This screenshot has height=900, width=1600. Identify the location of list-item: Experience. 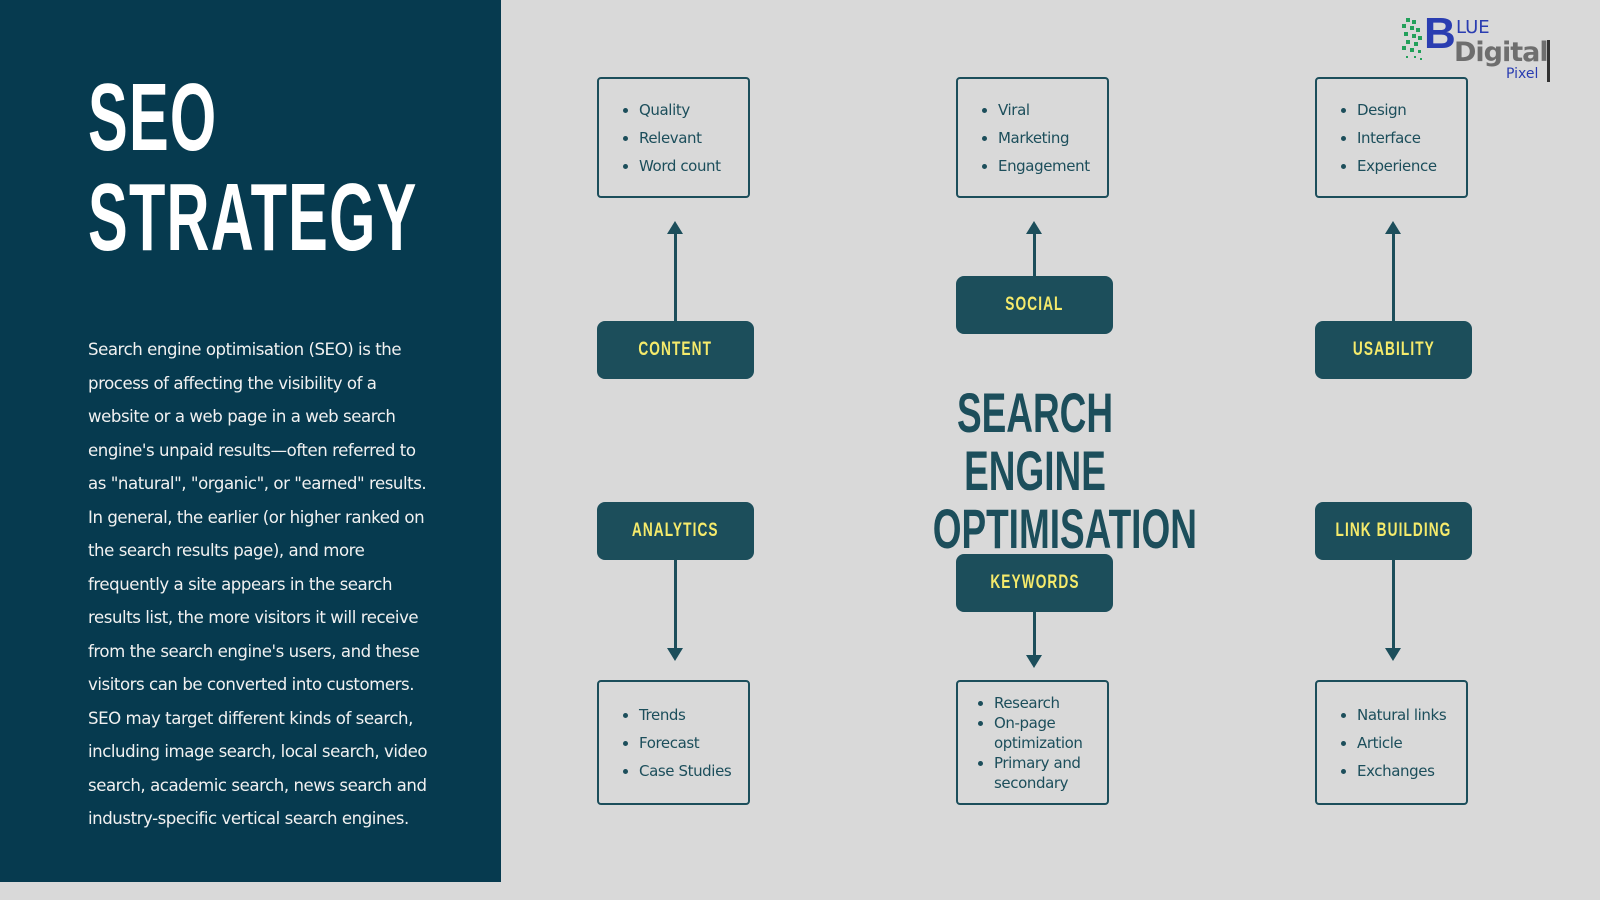
(1397, 166).